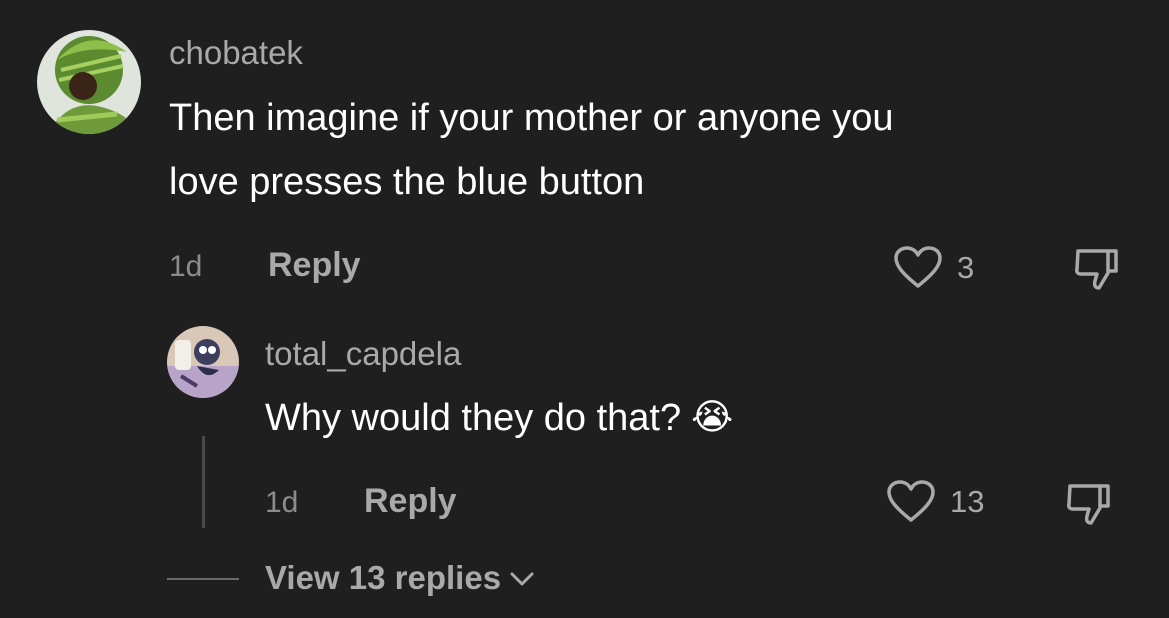  Describe the element at coordinates (186, 266) in the screenshot. I see `comment-time: 1d` at that location.